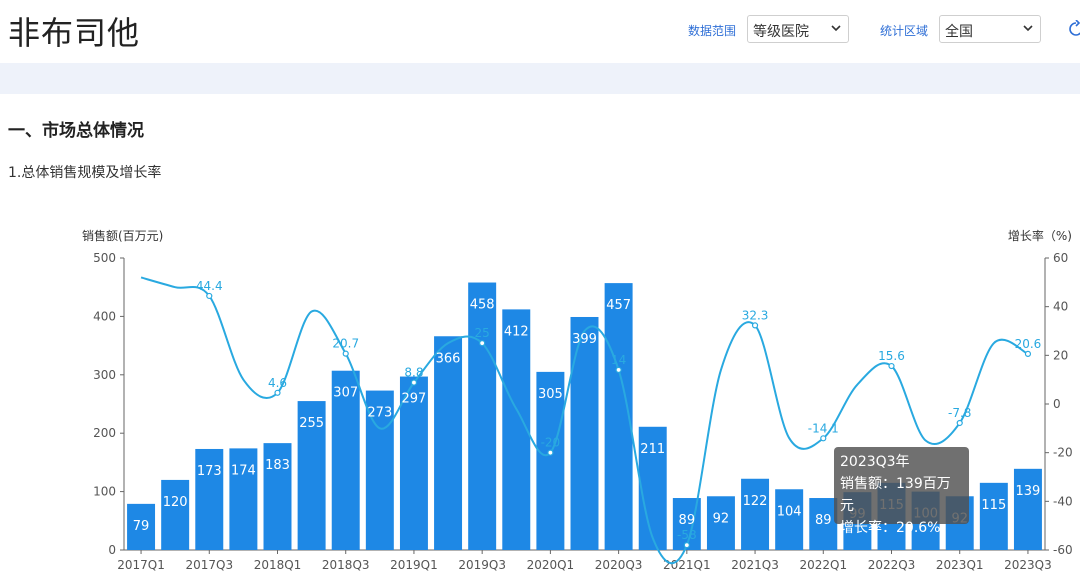 This screenshot has width=1080, height=578. Describe the element at coordinates (892, 565) in the screenshot. I see `x-tick-label: 2022Q3` at that location.